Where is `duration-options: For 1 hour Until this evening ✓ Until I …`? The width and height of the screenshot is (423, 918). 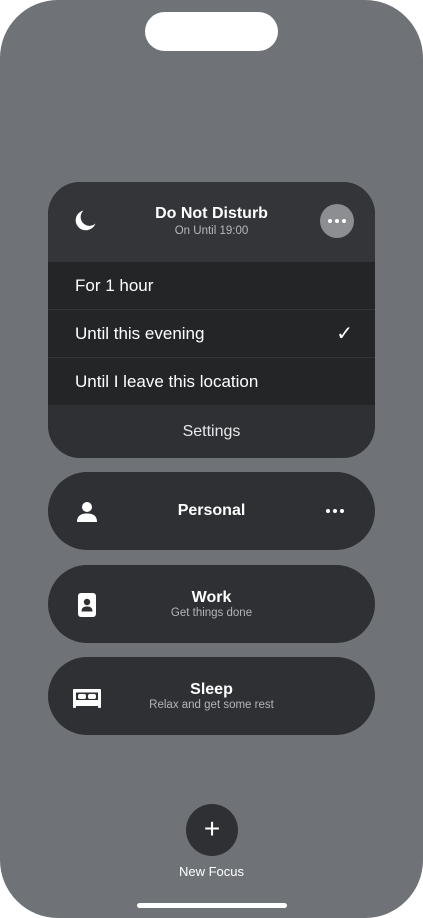 duration-options: For 1 hour Until this evening ✓ Until I … is located at coordinates (211, 333).